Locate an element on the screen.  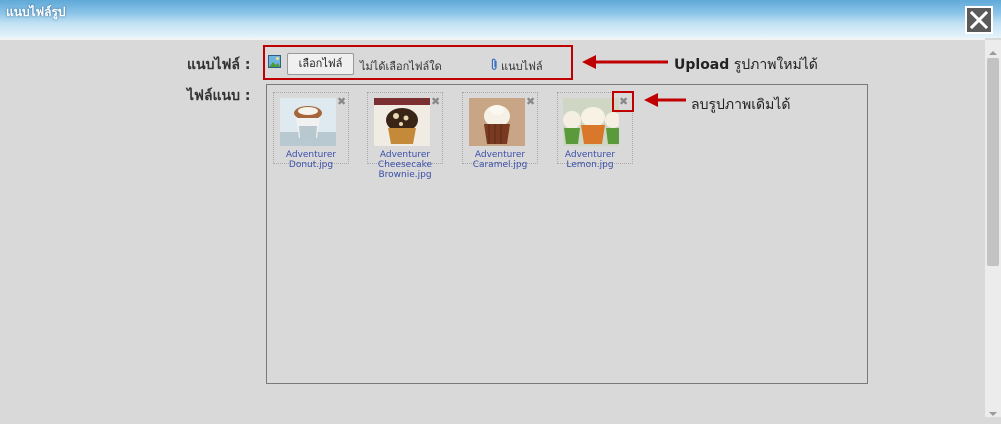
file-name-line: Brownie.jpg is located at coordinates (405, 175).